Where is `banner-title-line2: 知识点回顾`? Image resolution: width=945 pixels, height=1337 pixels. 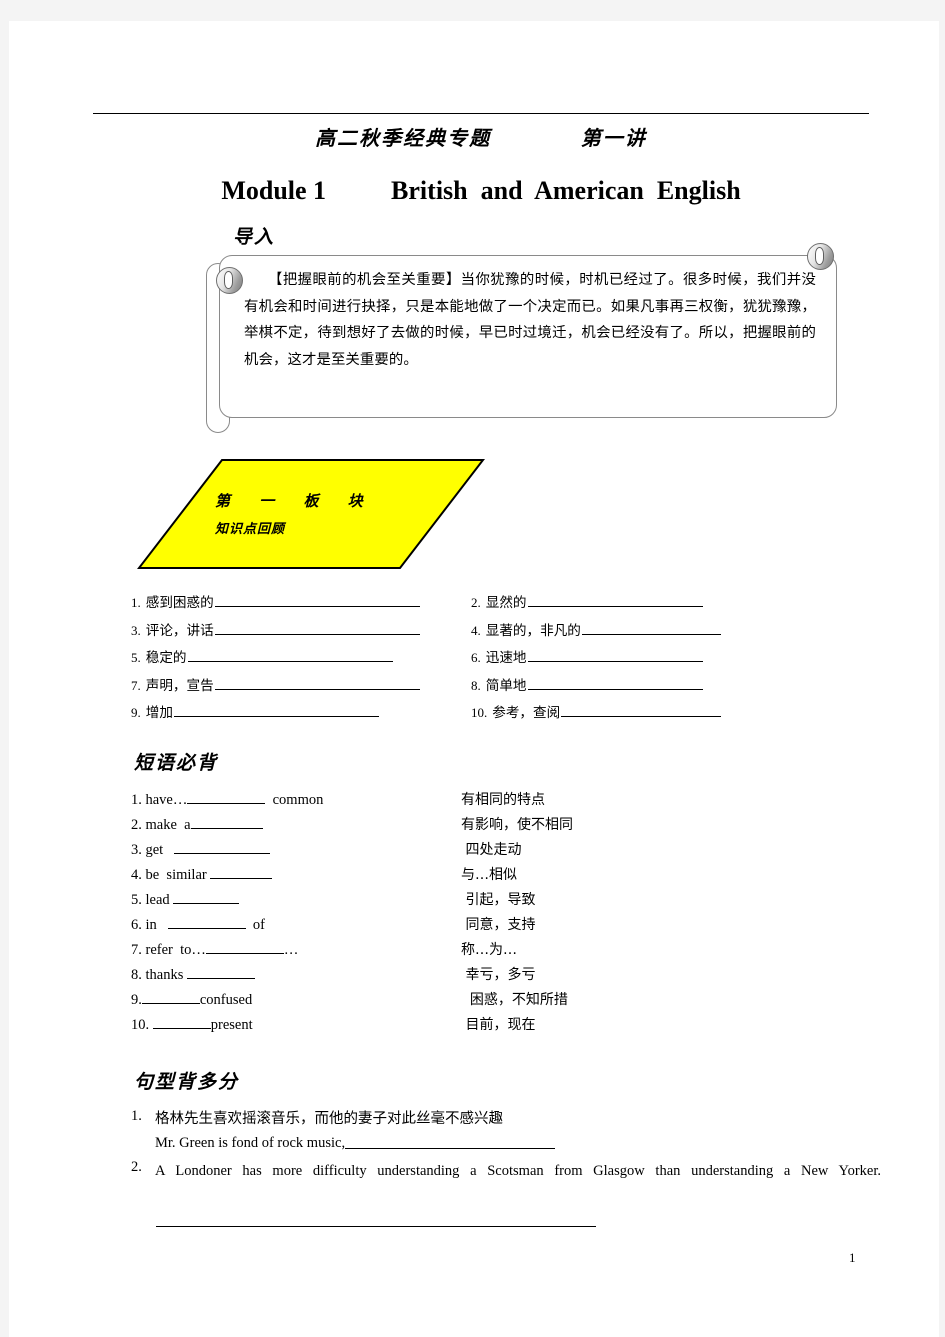 banner-title-line2: 知识点回顾 is located at coordinates (250, 529).